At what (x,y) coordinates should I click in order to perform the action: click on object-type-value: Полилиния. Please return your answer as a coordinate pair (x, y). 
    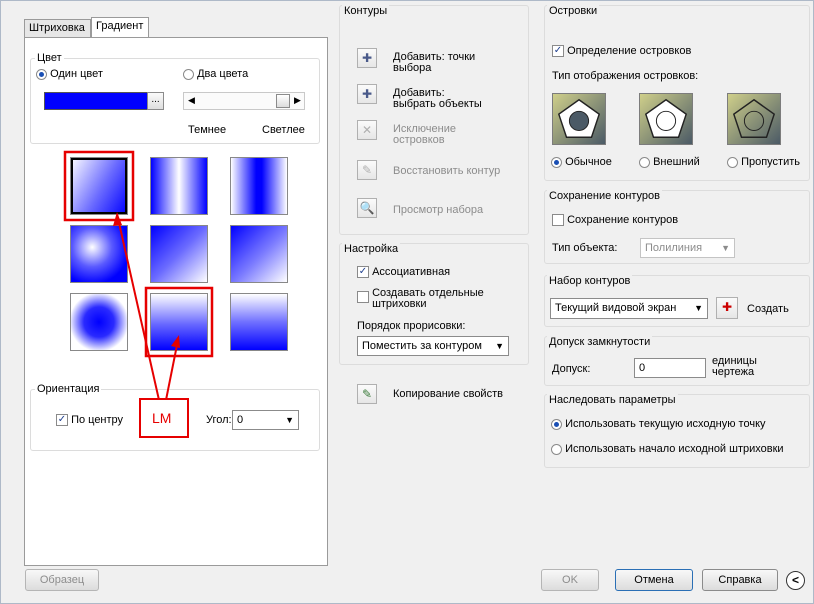
    Looking at the image, I should click on (674, 248).